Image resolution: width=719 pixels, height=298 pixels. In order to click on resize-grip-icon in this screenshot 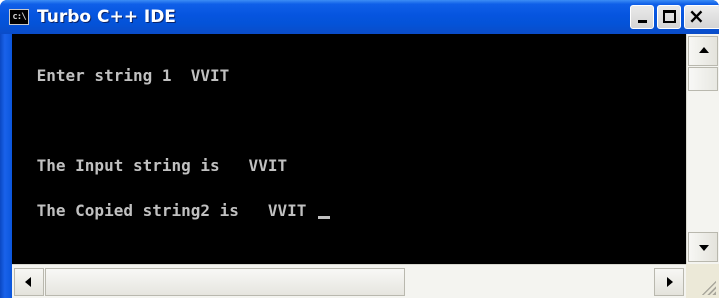, I will do `click(707, 286)`.